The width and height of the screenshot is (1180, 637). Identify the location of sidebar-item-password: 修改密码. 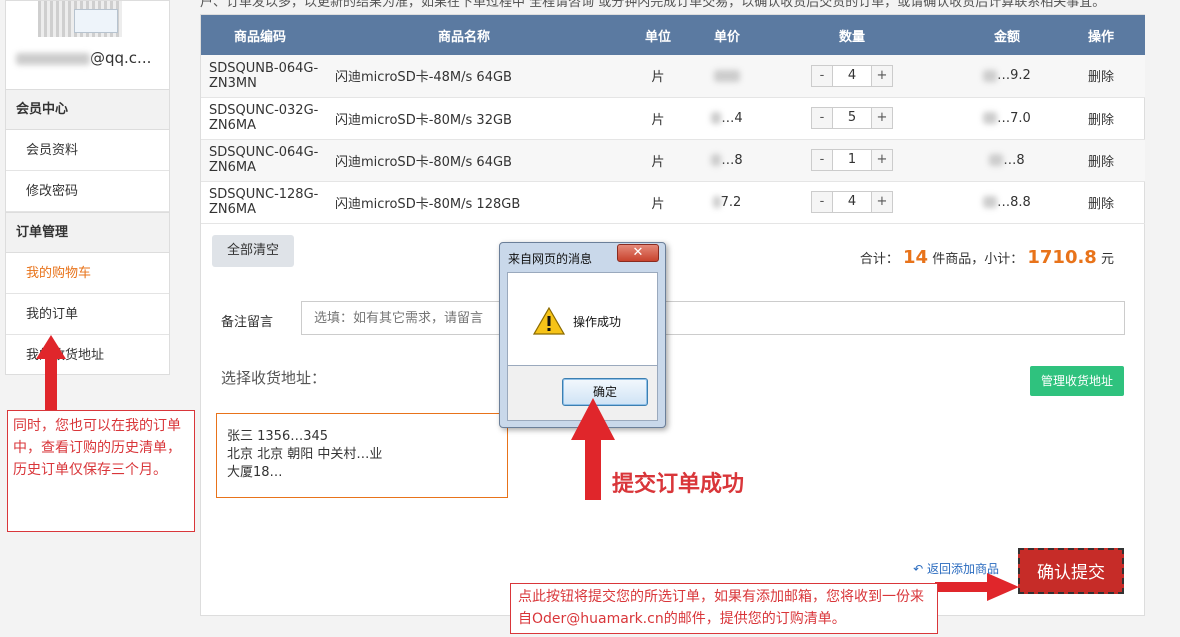
(87, 191).